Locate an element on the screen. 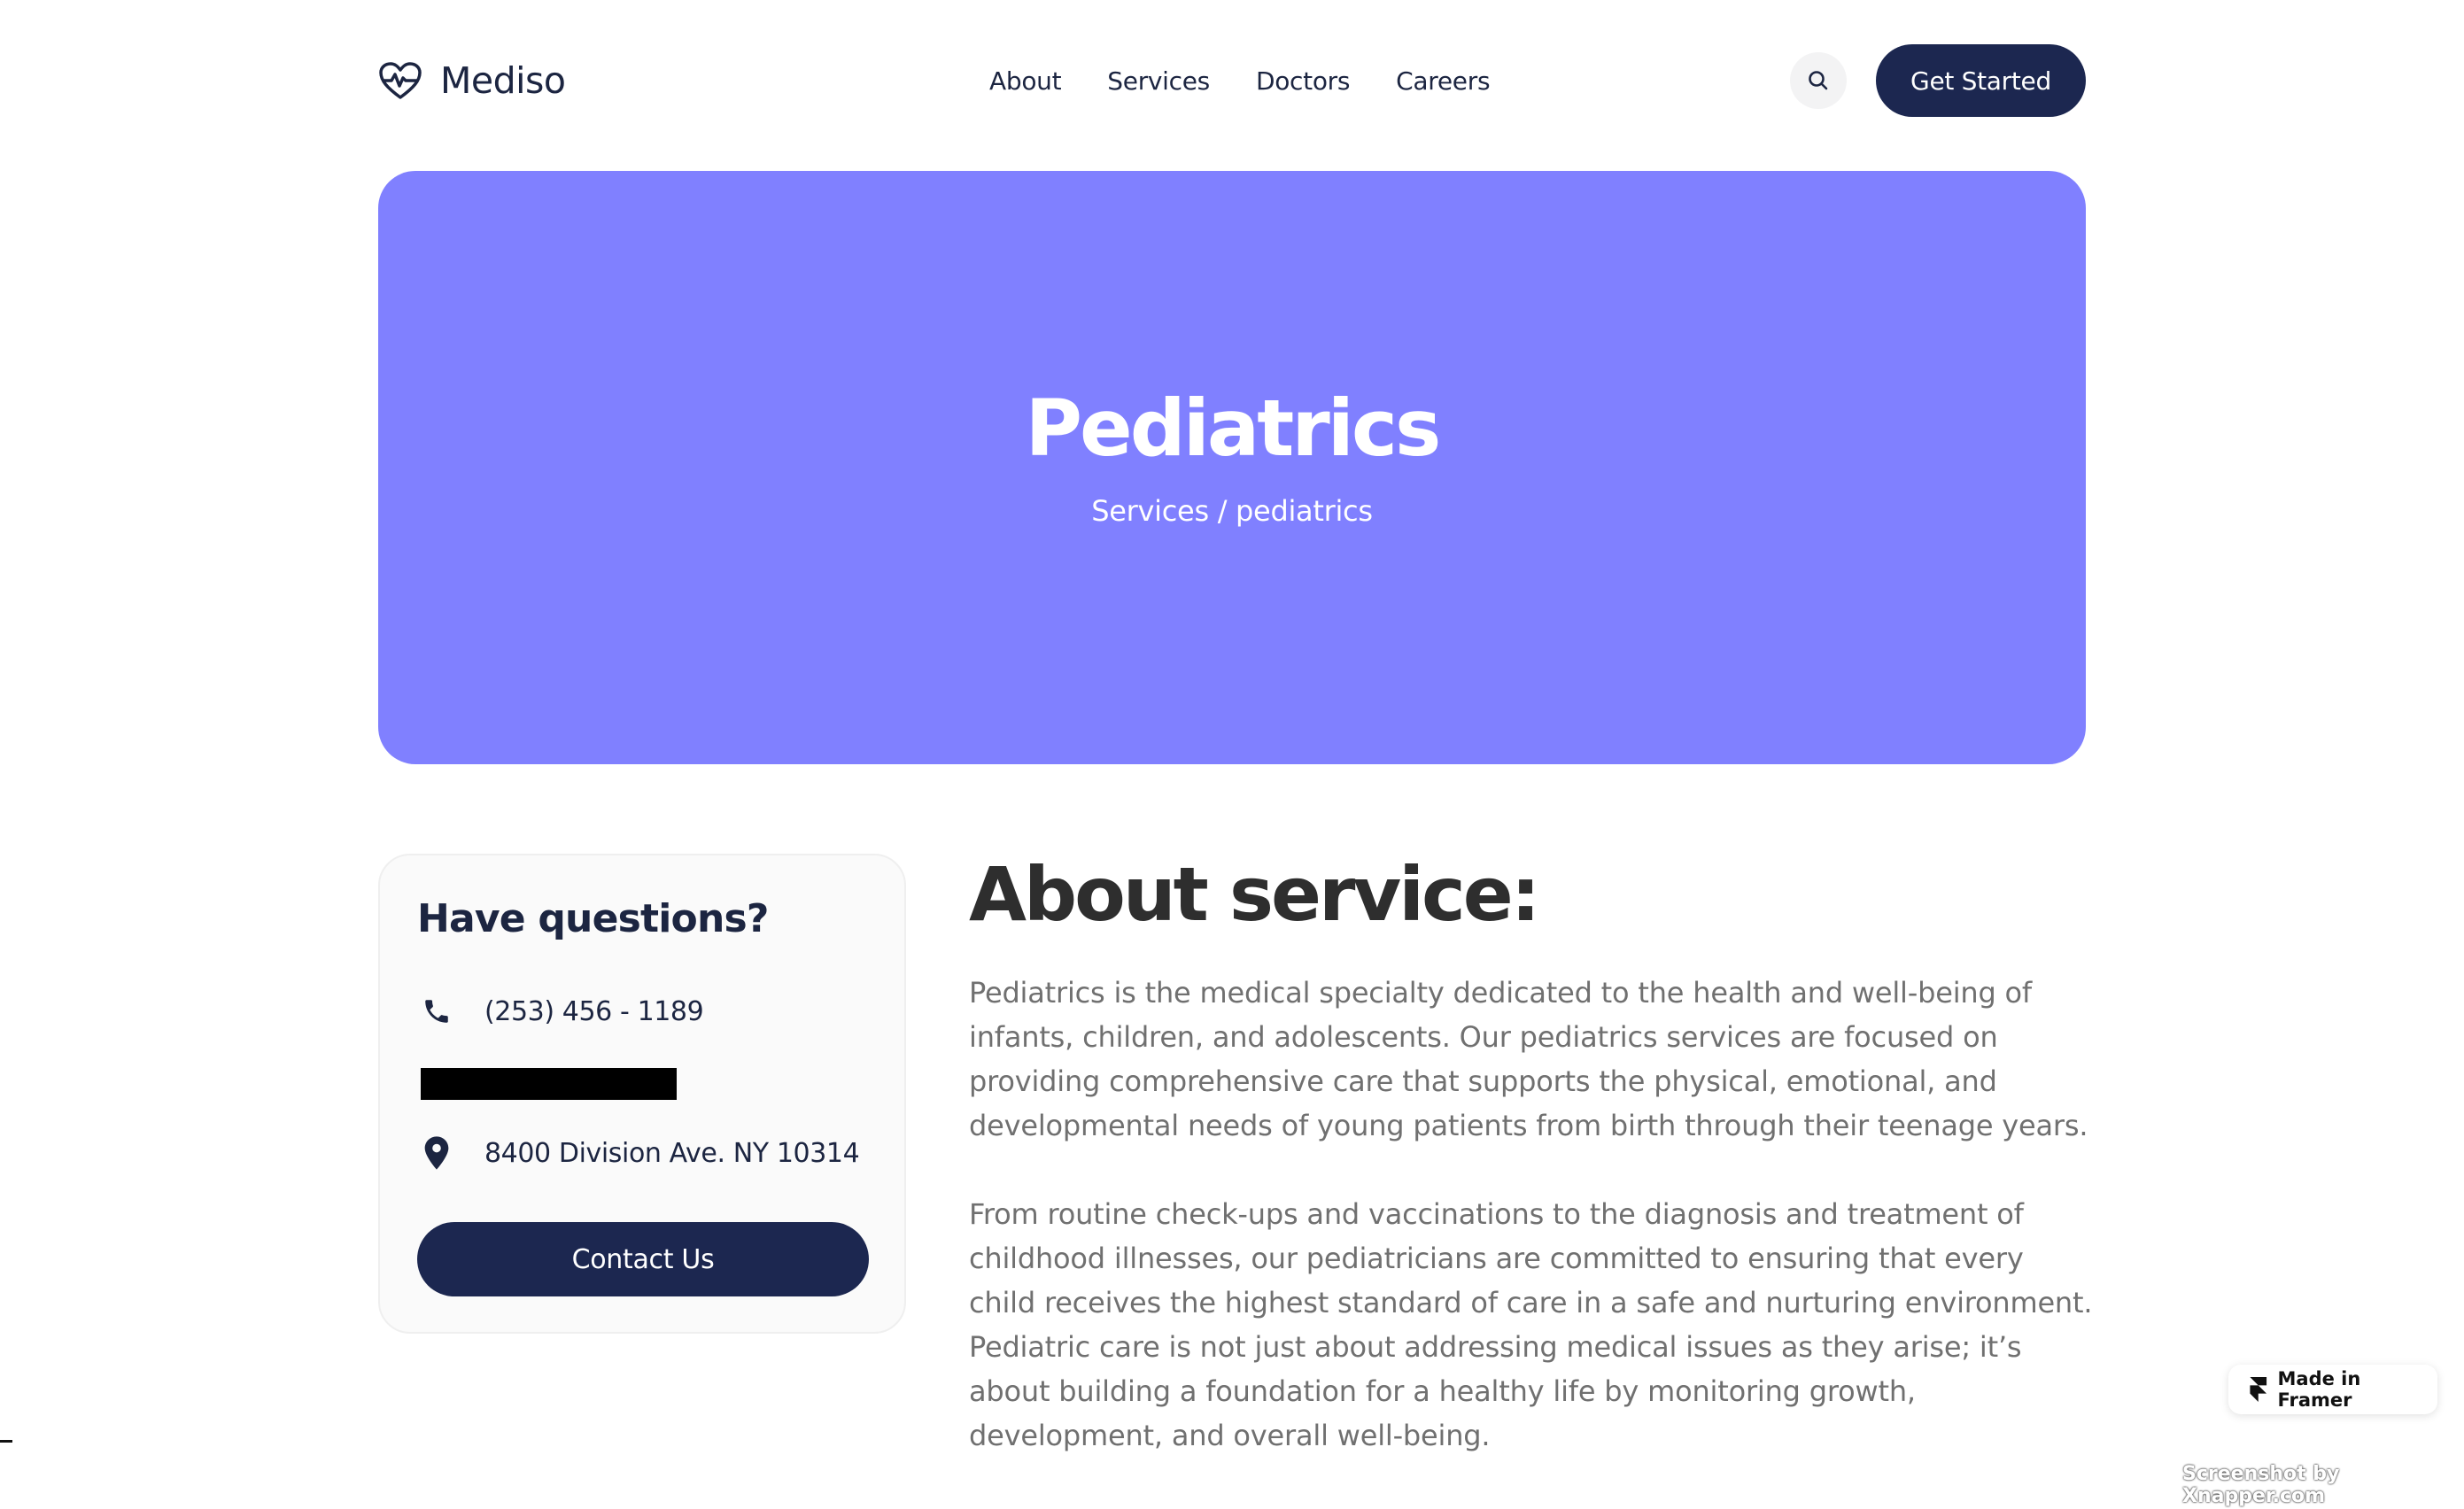  nav-careers: Careers is located at coordinates (1443, 81).